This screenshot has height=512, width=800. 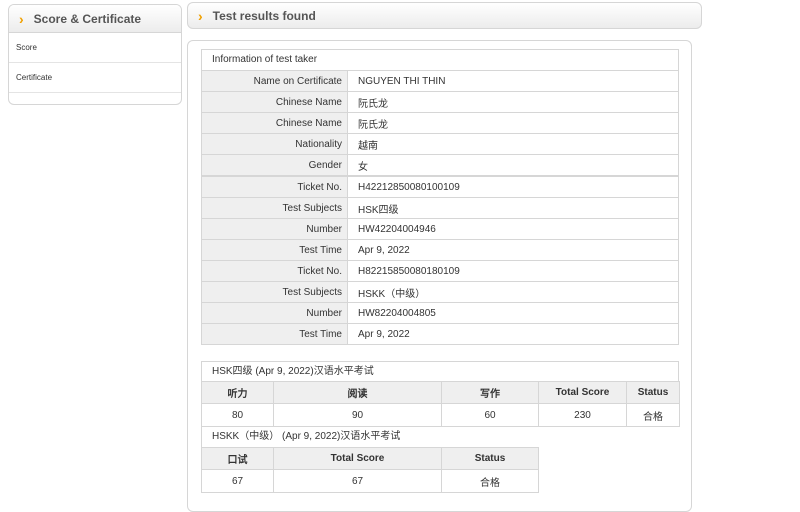 I want to click on table-header-row: 听力 阅读 写作 Total Score Status, so click(x=440, y=392).